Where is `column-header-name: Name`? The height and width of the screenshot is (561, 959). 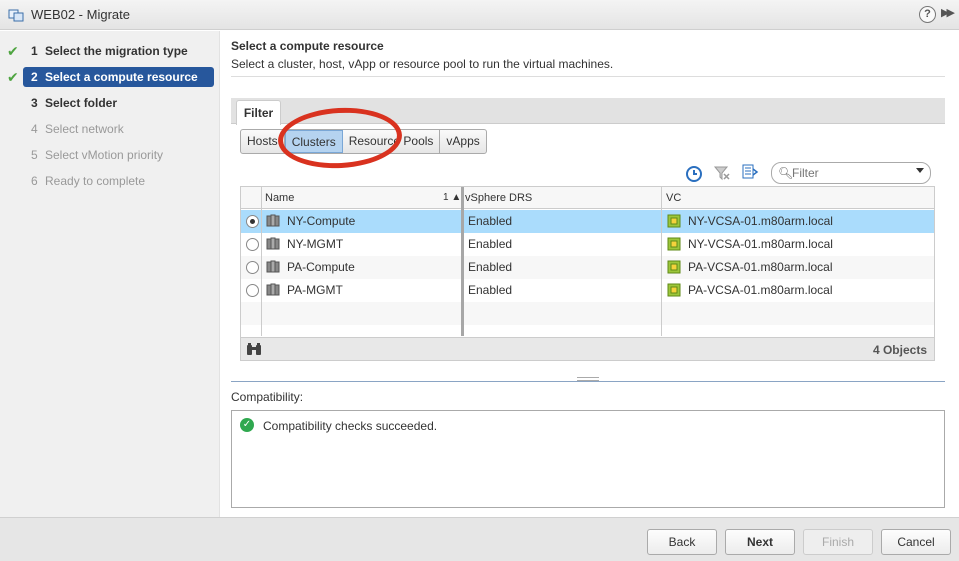 column-header-name: Name is located at coordinates (277, 198).